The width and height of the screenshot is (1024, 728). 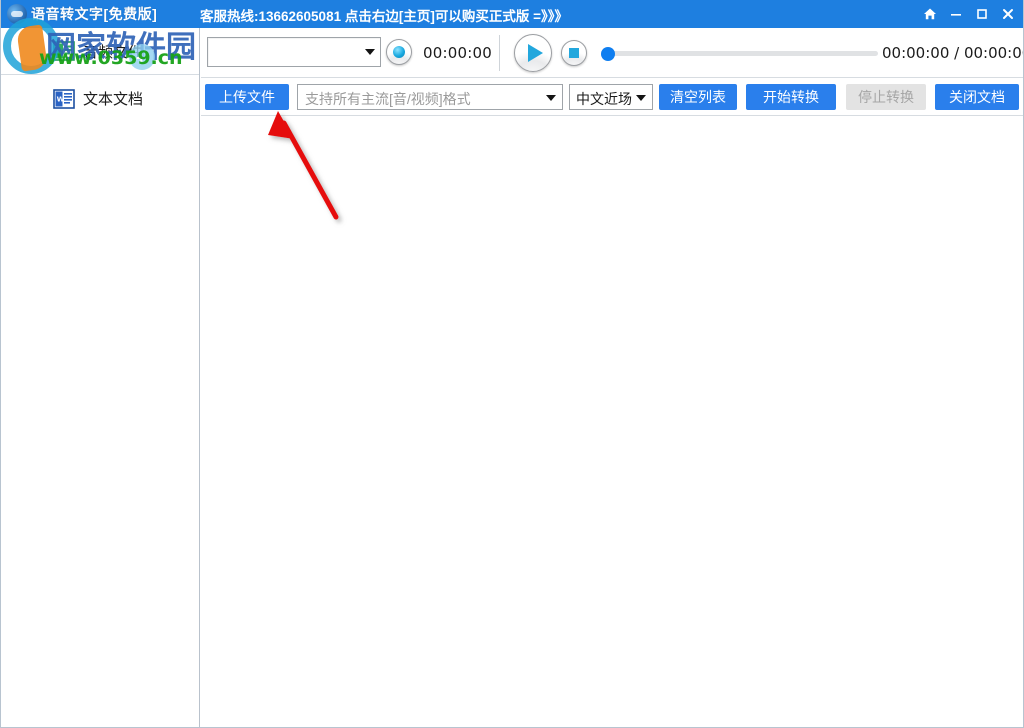 What do you see at coordinates (930, 14) in the screenshot?
I see `home-icon` at bounding box center [930, 14].